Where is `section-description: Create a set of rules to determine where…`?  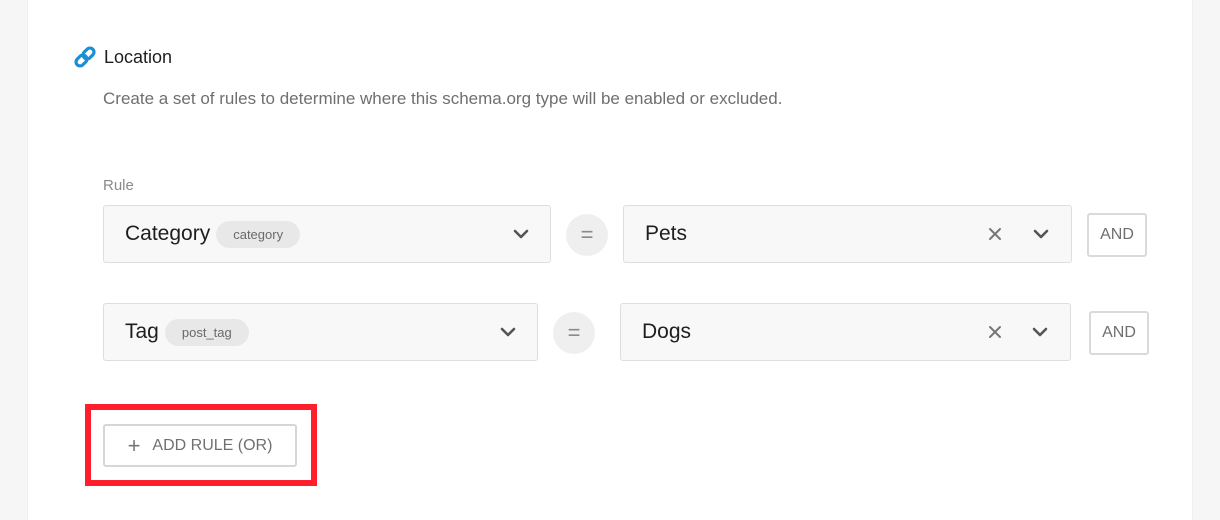
section-description: Create a set of rules to determine where… is located at coordinates (443, 98).